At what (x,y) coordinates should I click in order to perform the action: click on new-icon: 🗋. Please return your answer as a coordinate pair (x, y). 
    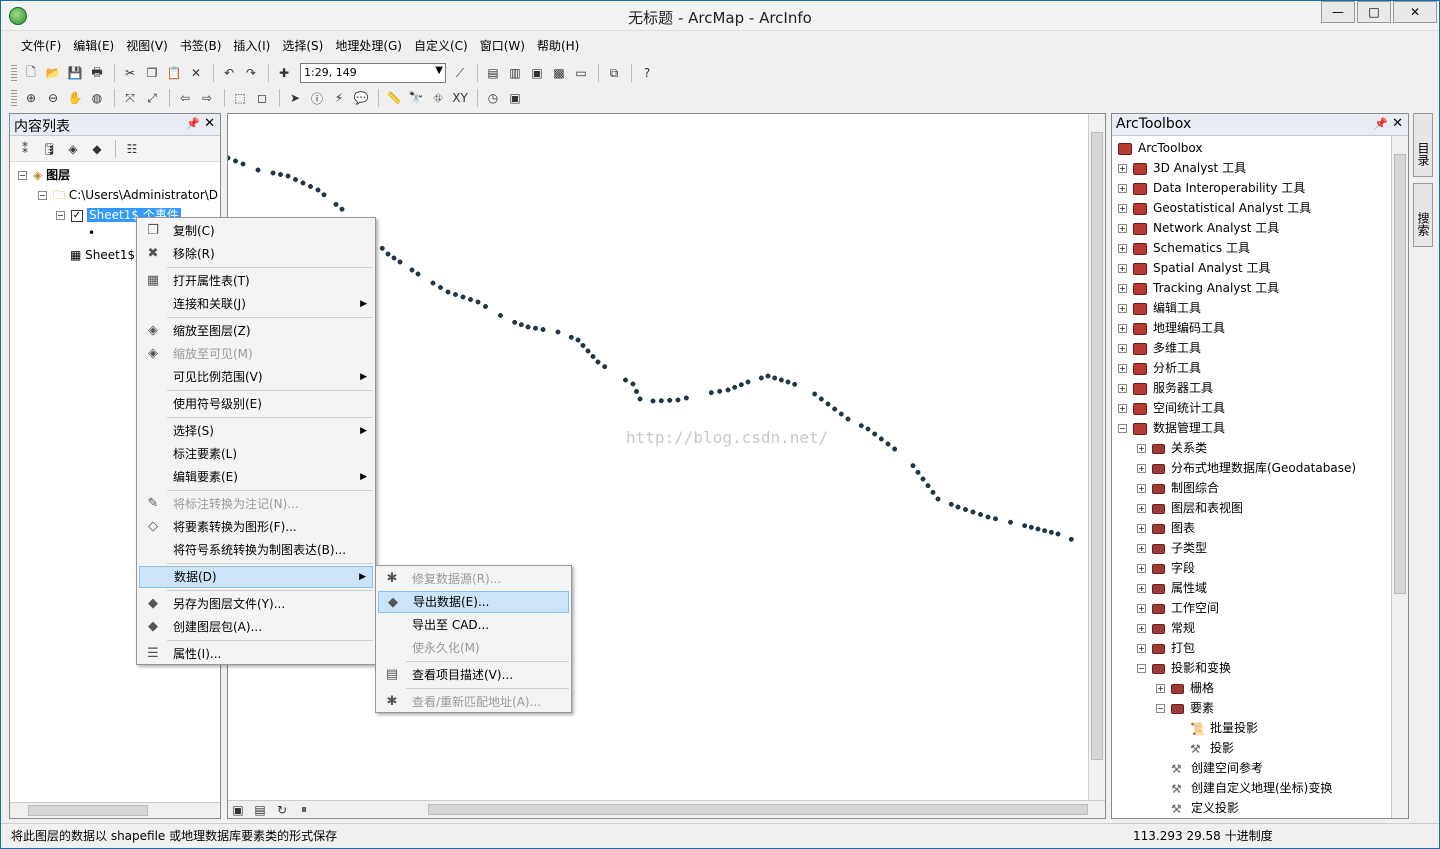
    Looking at the image, I should click on (31, 73).